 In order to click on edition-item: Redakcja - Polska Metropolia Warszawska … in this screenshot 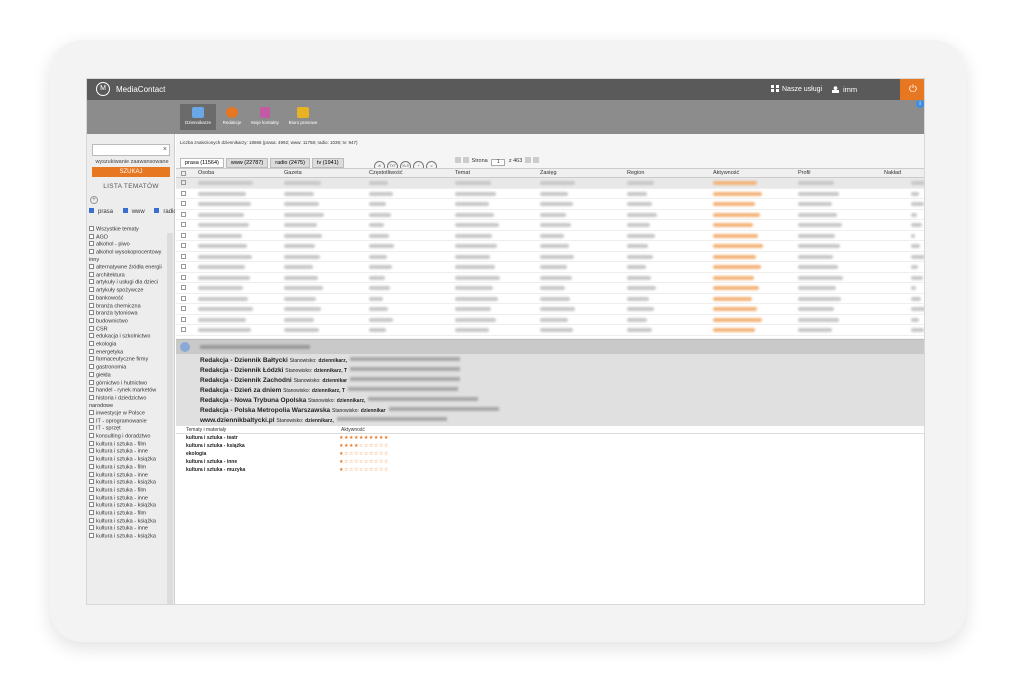, I will do `click(349, 410)`.